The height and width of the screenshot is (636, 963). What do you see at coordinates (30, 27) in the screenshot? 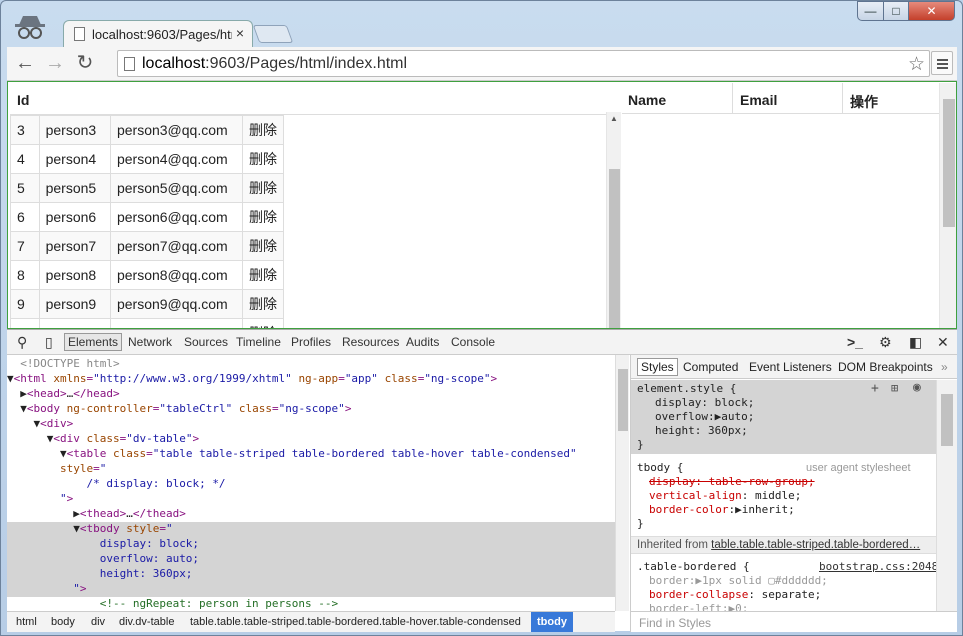
I see `incognito-icon` at bounding box center [30, 27].